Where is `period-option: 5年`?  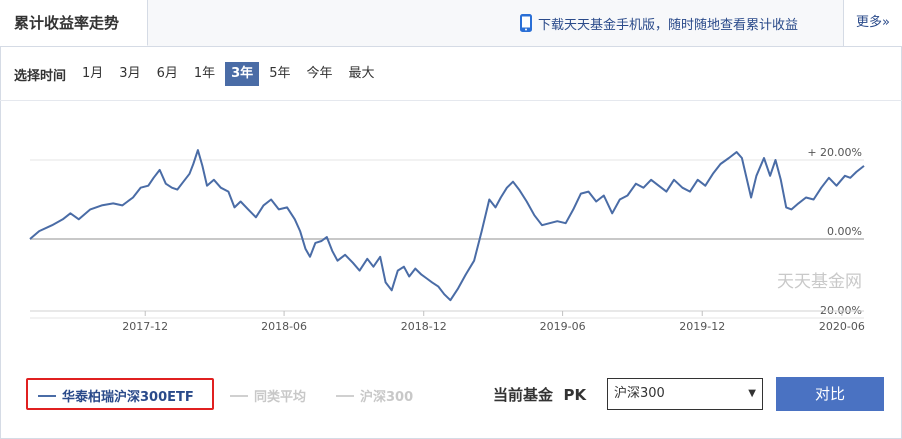 period-option: 5年 is located at coordinates (279, 74).